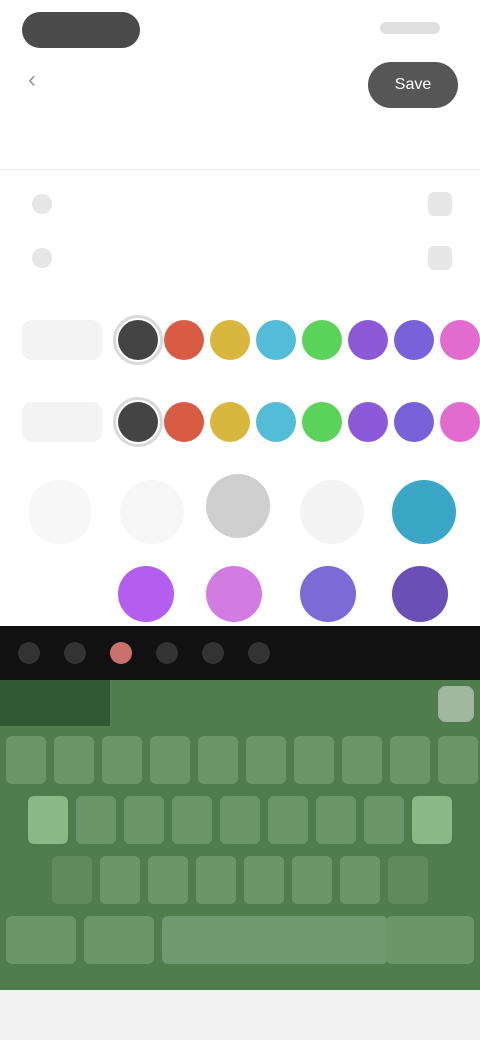 The width and height of the screenshot is (480, 1040). Describe the element at coordinates (410, 28) in the screenshot. I see `status-indicator` at that location.